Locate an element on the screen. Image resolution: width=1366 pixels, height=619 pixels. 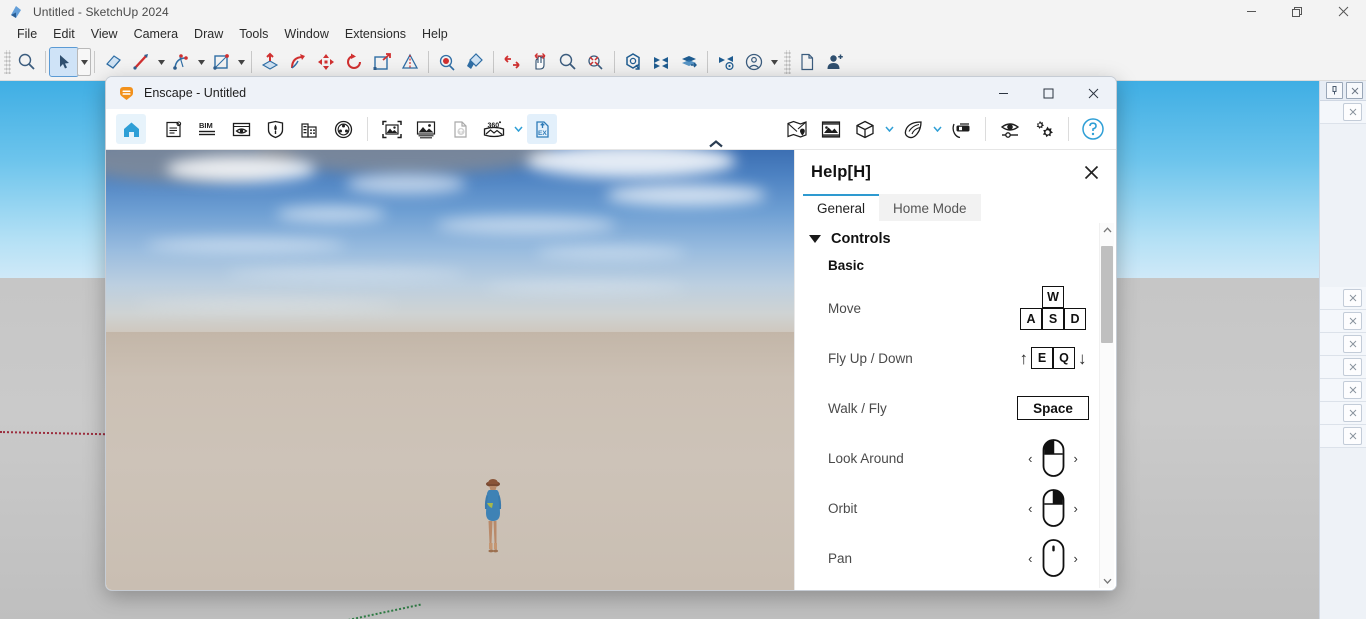
layers-button is located at coordinates (689, 62).